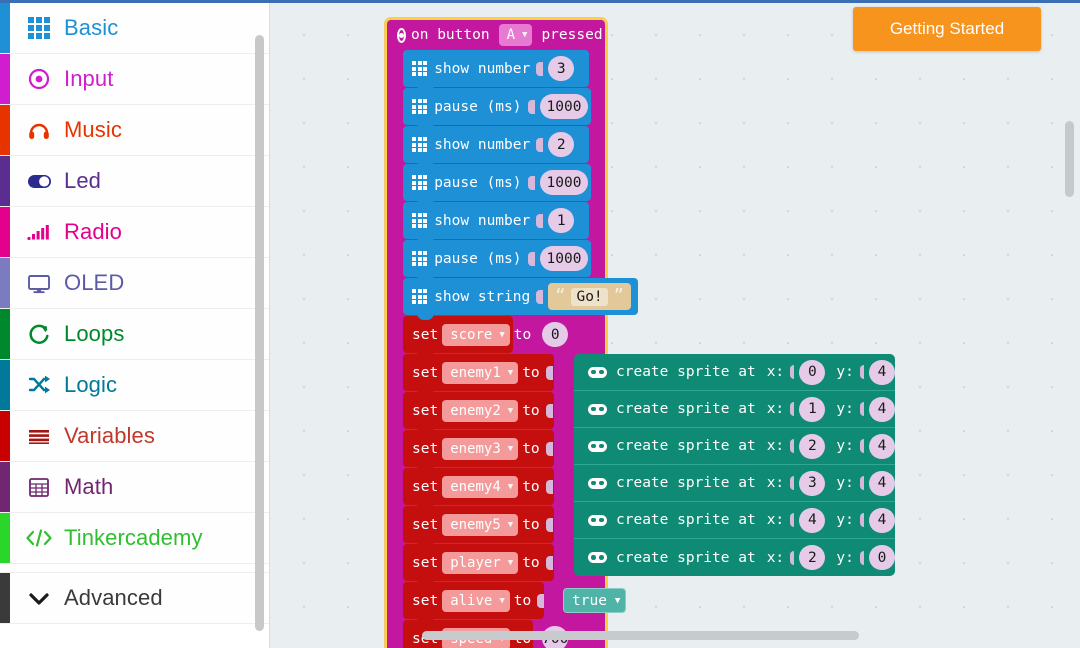 This screenshot has width=1080, height=648. I want to click on set-keyword-label: set, so click(425, 372).